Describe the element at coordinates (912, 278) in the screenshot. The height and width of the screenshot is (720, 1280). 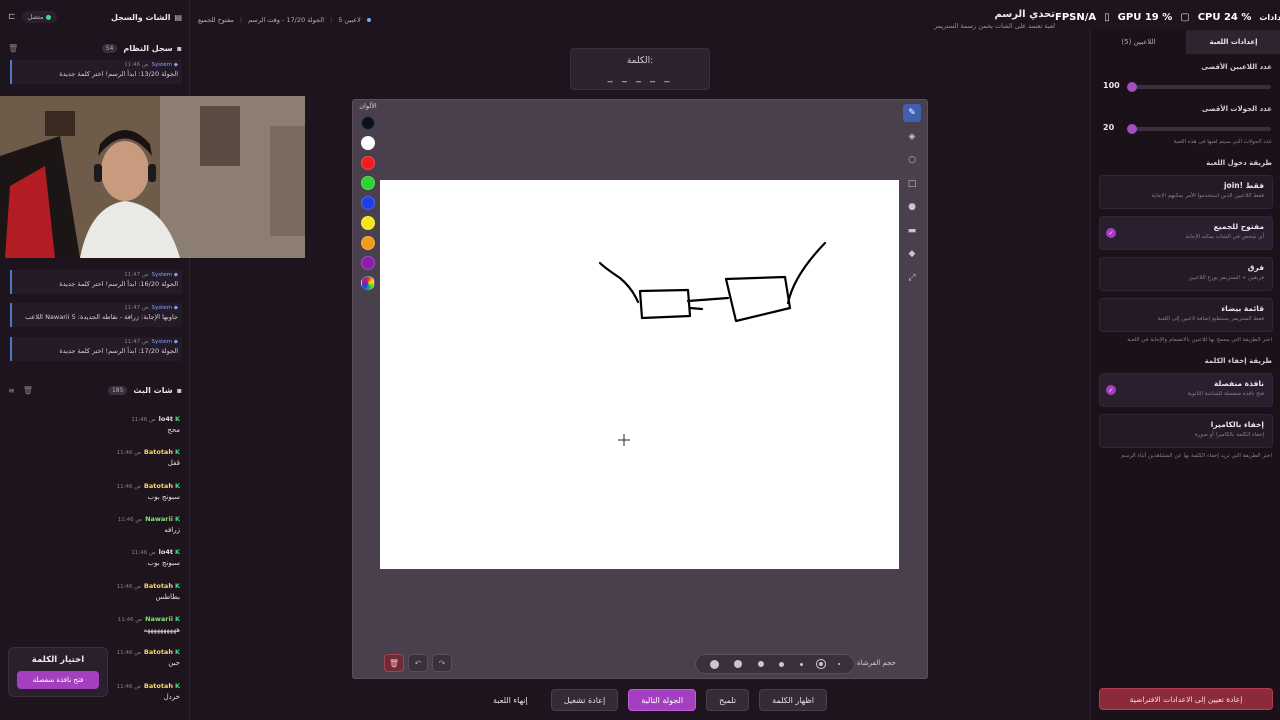
I see `expand-icon: ⤢` at that location.